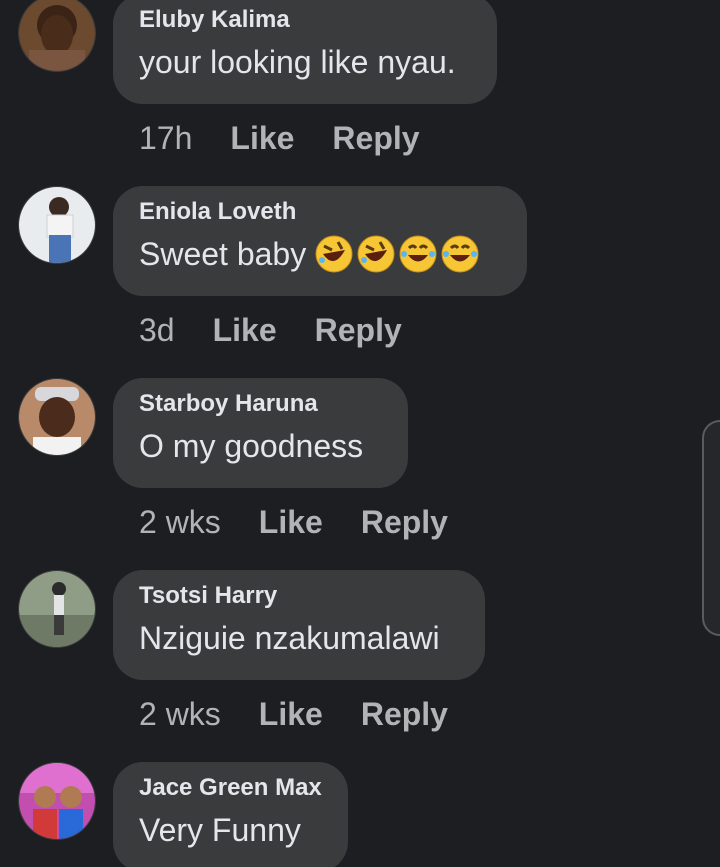  What do you see at coordinates (157, 330) in the screenshot?
I see `comment-timestamp: 3d` at bounding box center [157, 330].